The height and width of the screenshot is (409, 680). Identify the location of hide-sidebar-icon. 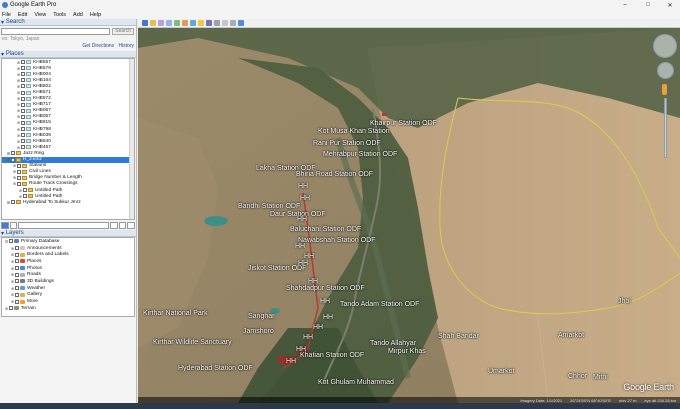
(145, 23).